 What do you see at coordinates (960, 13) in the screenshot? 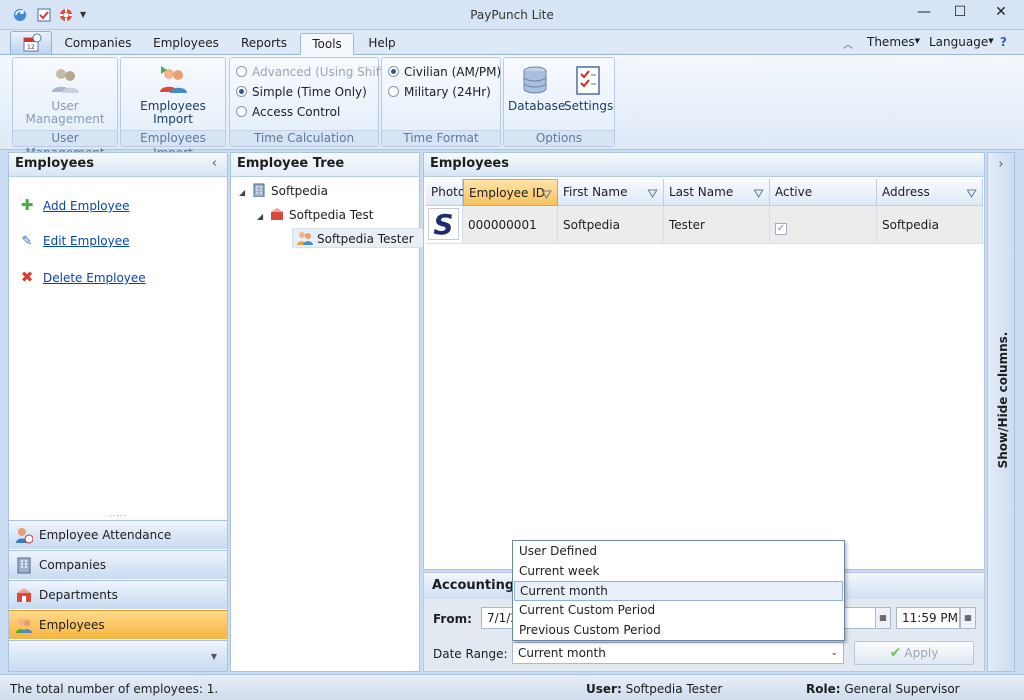
I see `maximize-button: ☐` at bounding box center [960, 13].